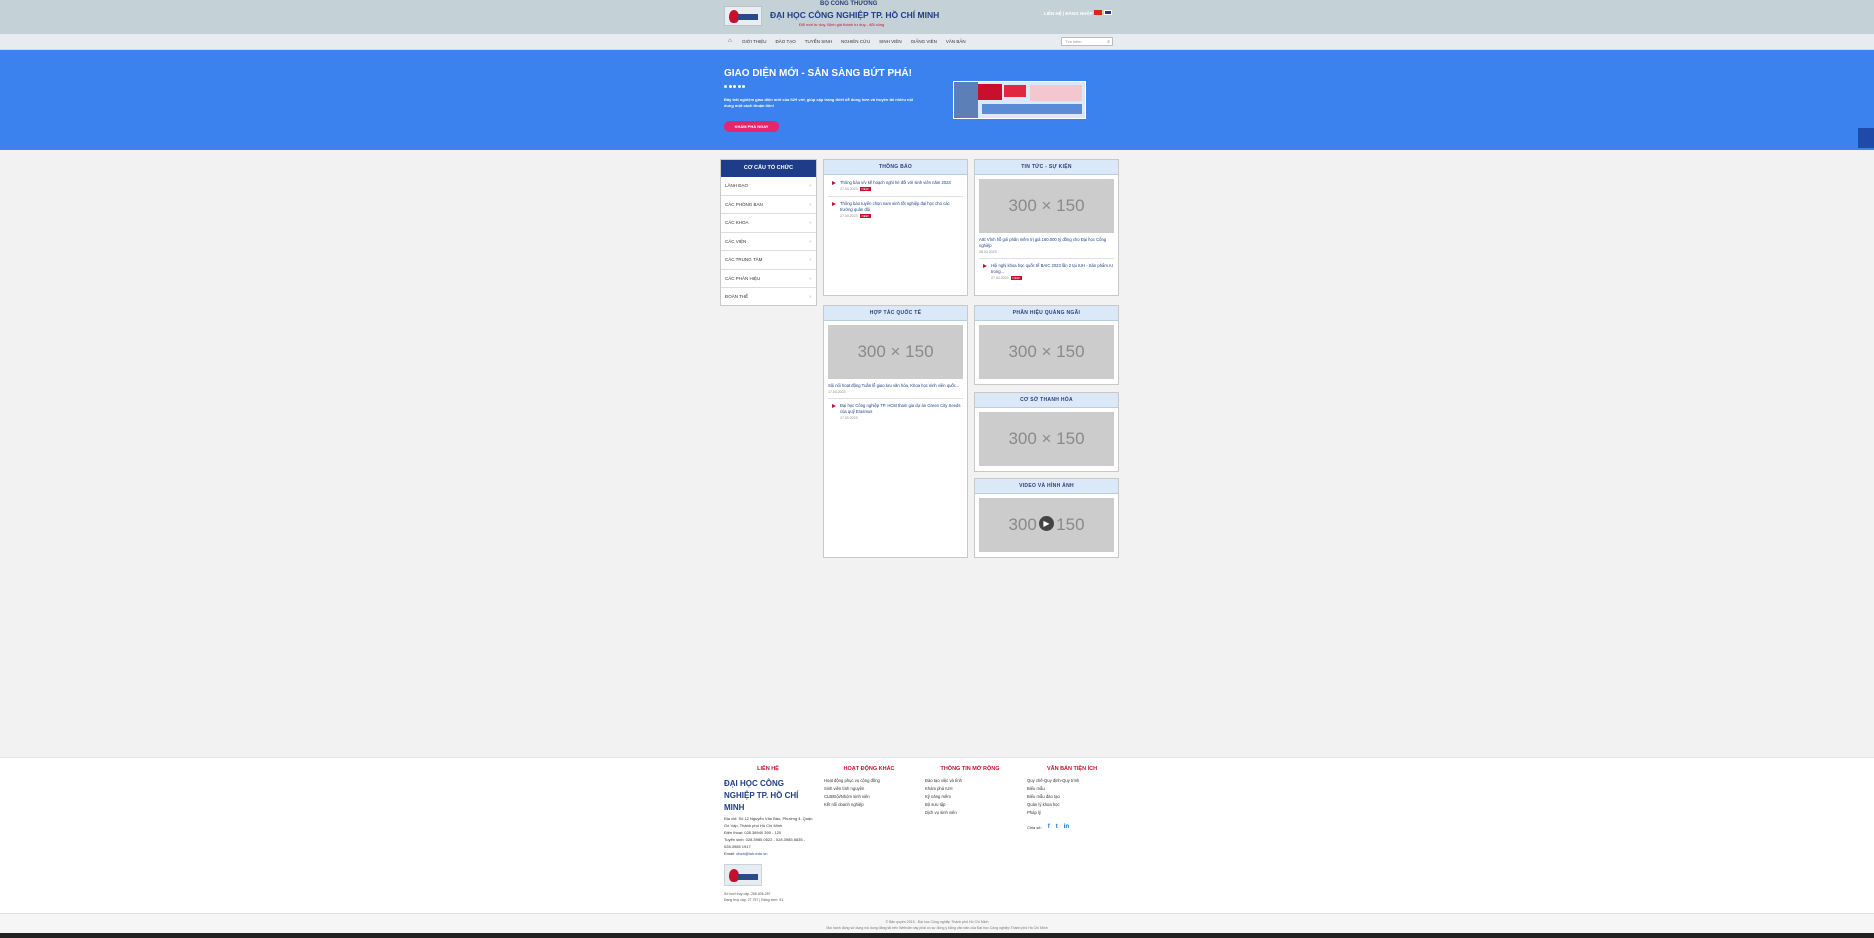 The image size is (1874, 938). I want to click on quang-ngai-title: PHÂN HIỆU QUẢNG NGÃI, so click(1046, 313).